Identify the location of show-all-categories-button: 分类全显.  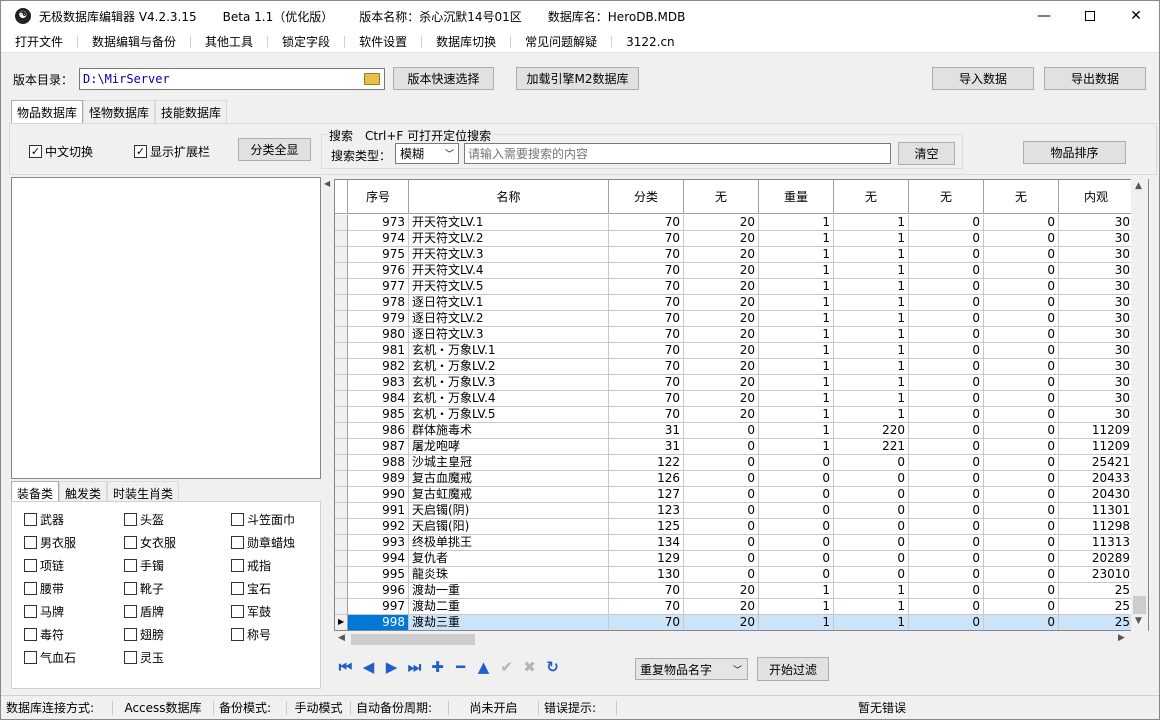
(274, 149).